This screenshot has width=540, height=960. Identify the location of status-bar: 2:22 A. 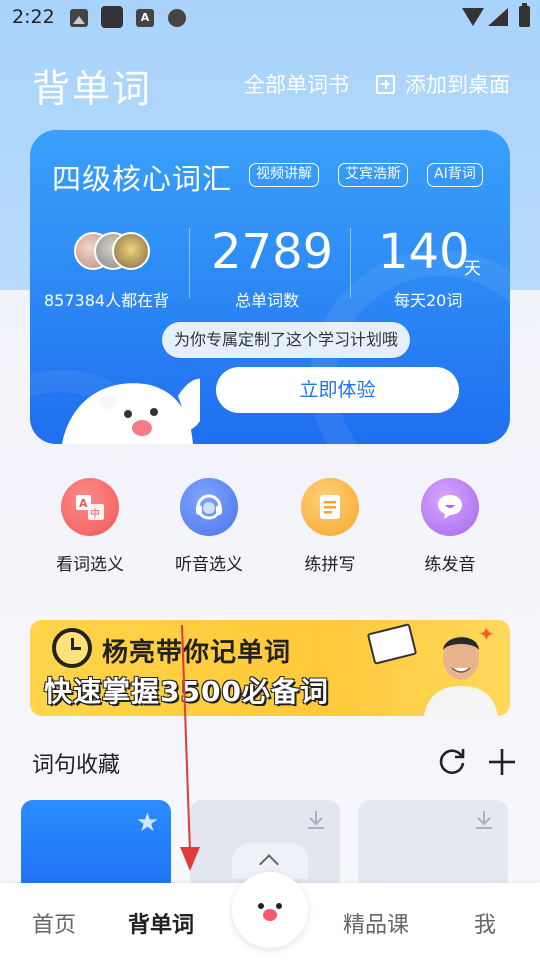
(270, 18).